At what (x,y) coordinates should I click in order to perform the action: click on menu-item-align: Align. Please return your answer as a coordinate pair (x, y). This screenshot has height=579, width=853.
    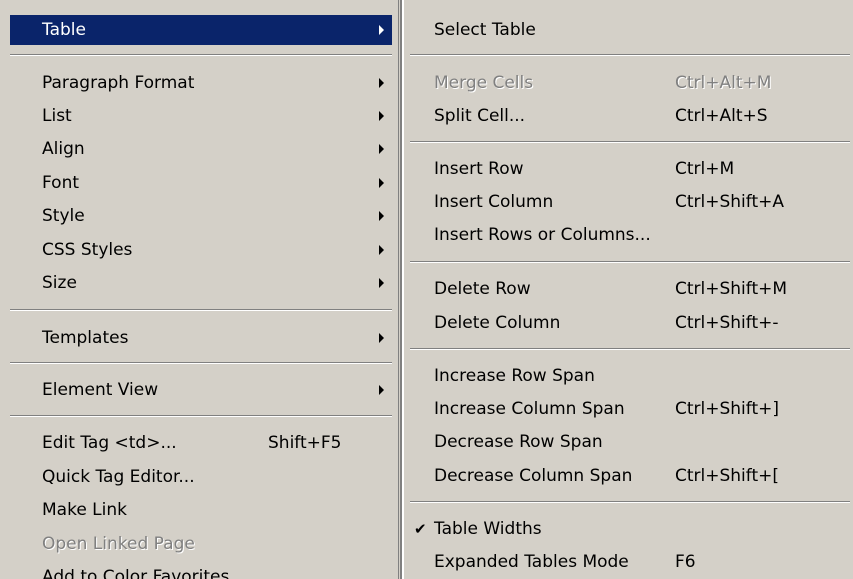
    Looking at the image, I should click on (201, 149).